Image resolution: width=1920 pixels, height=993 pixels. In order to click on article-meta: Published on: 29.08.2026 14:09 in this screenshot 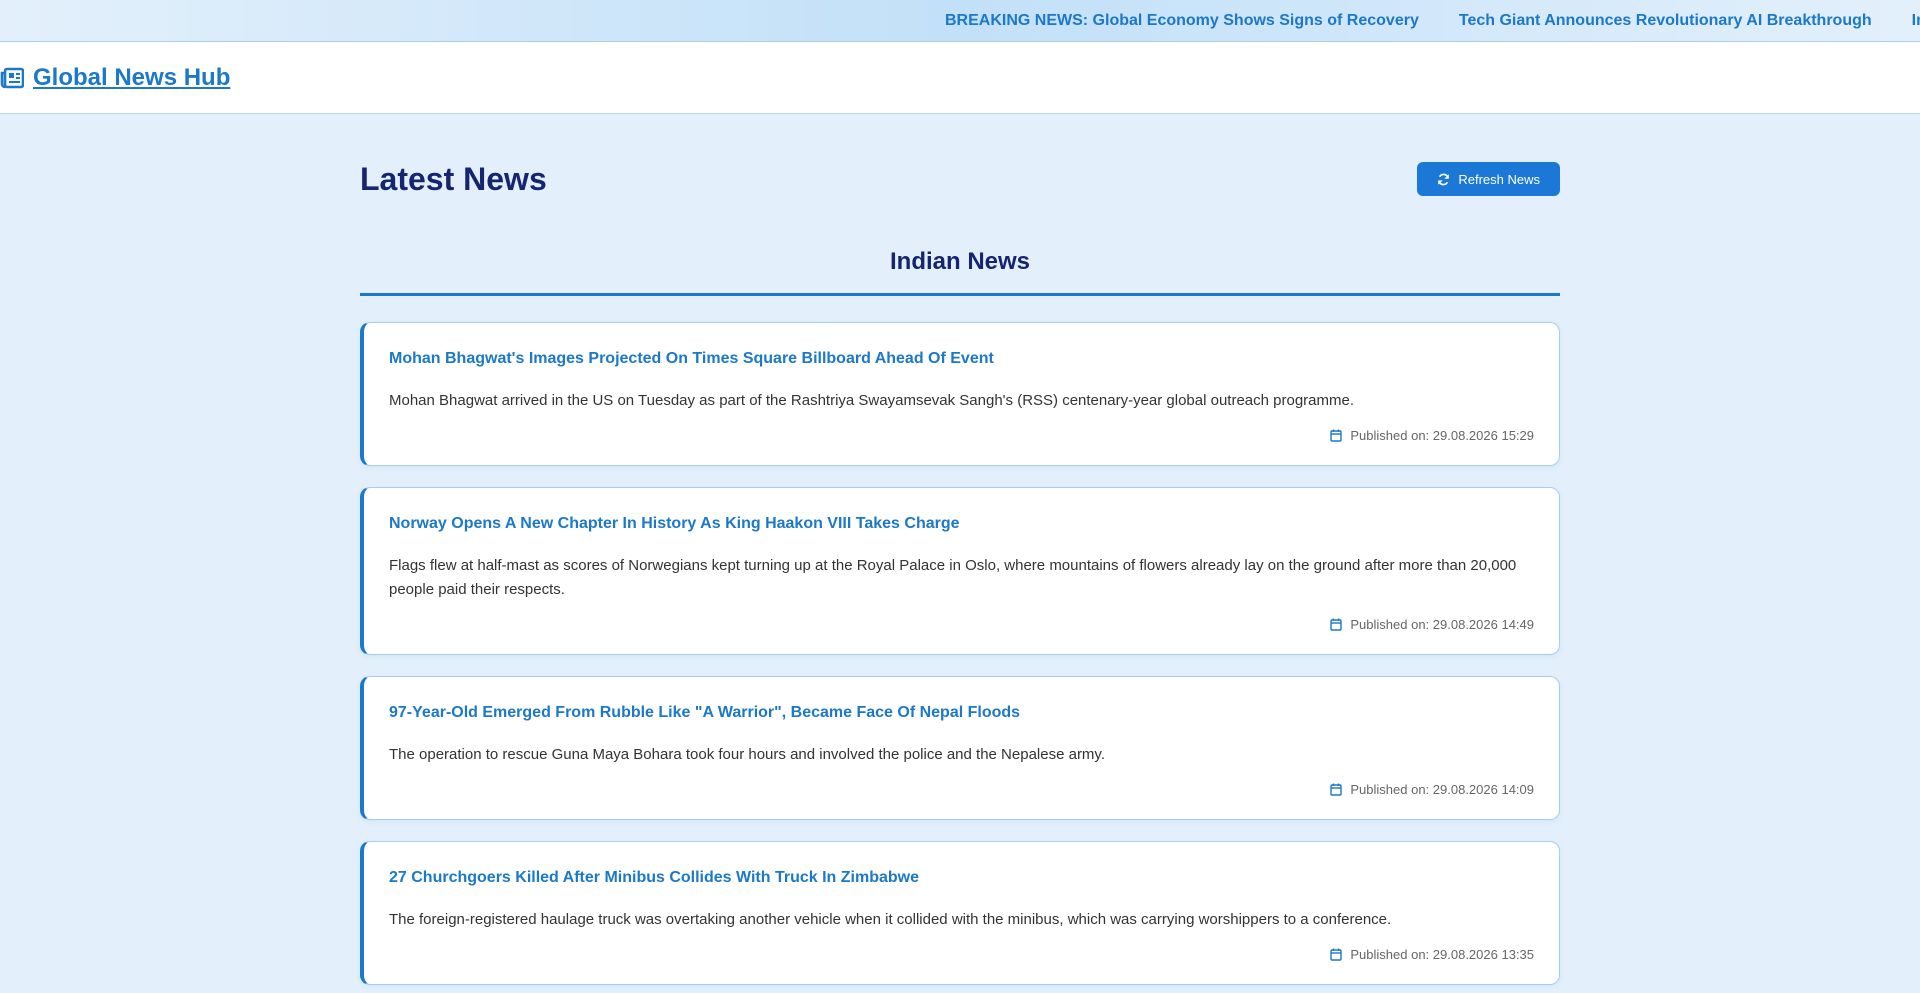, I will do `click(961, 789)`.